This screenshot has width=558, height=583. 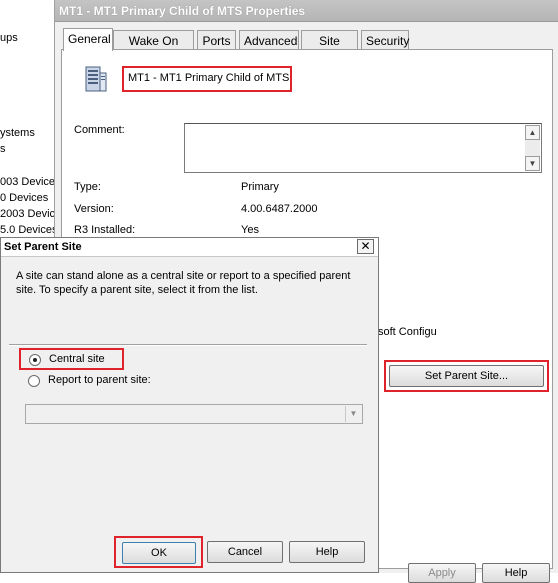 I want to click on cancel-button: Cancel, so click(x=245, y=552).